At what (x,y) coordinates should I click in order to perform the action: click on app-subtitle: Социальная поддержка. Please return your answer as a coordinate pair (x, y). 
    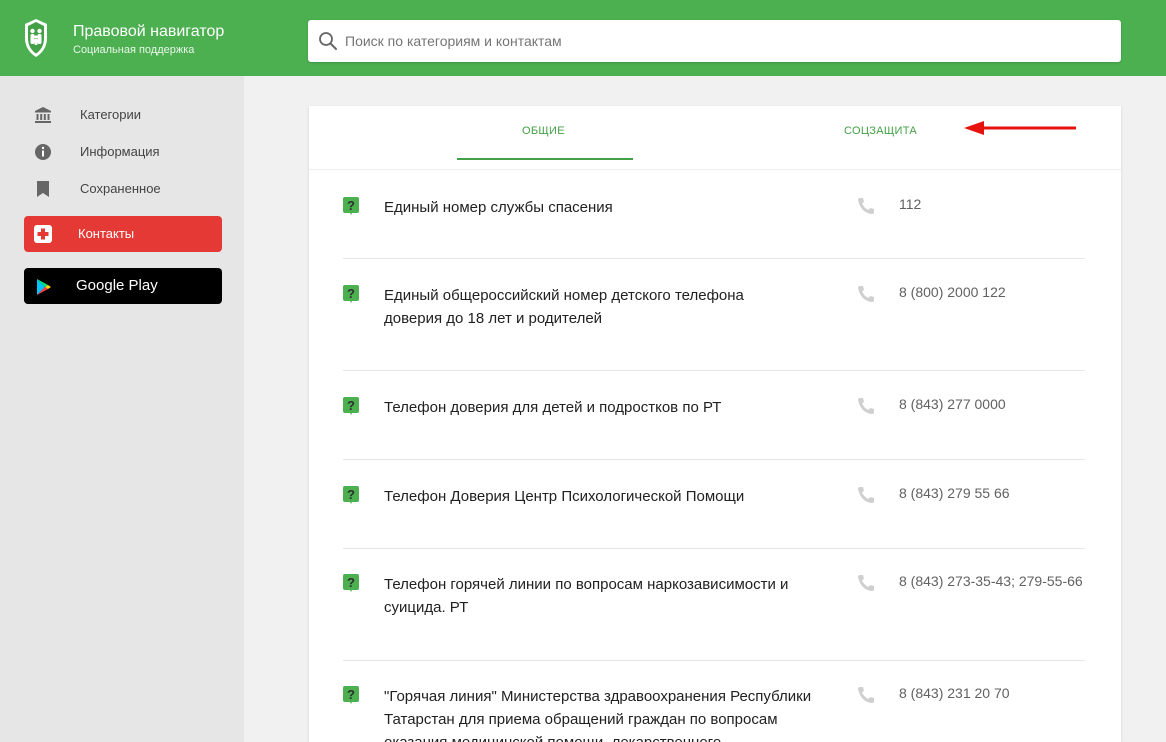
    Looking at the image, I should click on (134, 50).